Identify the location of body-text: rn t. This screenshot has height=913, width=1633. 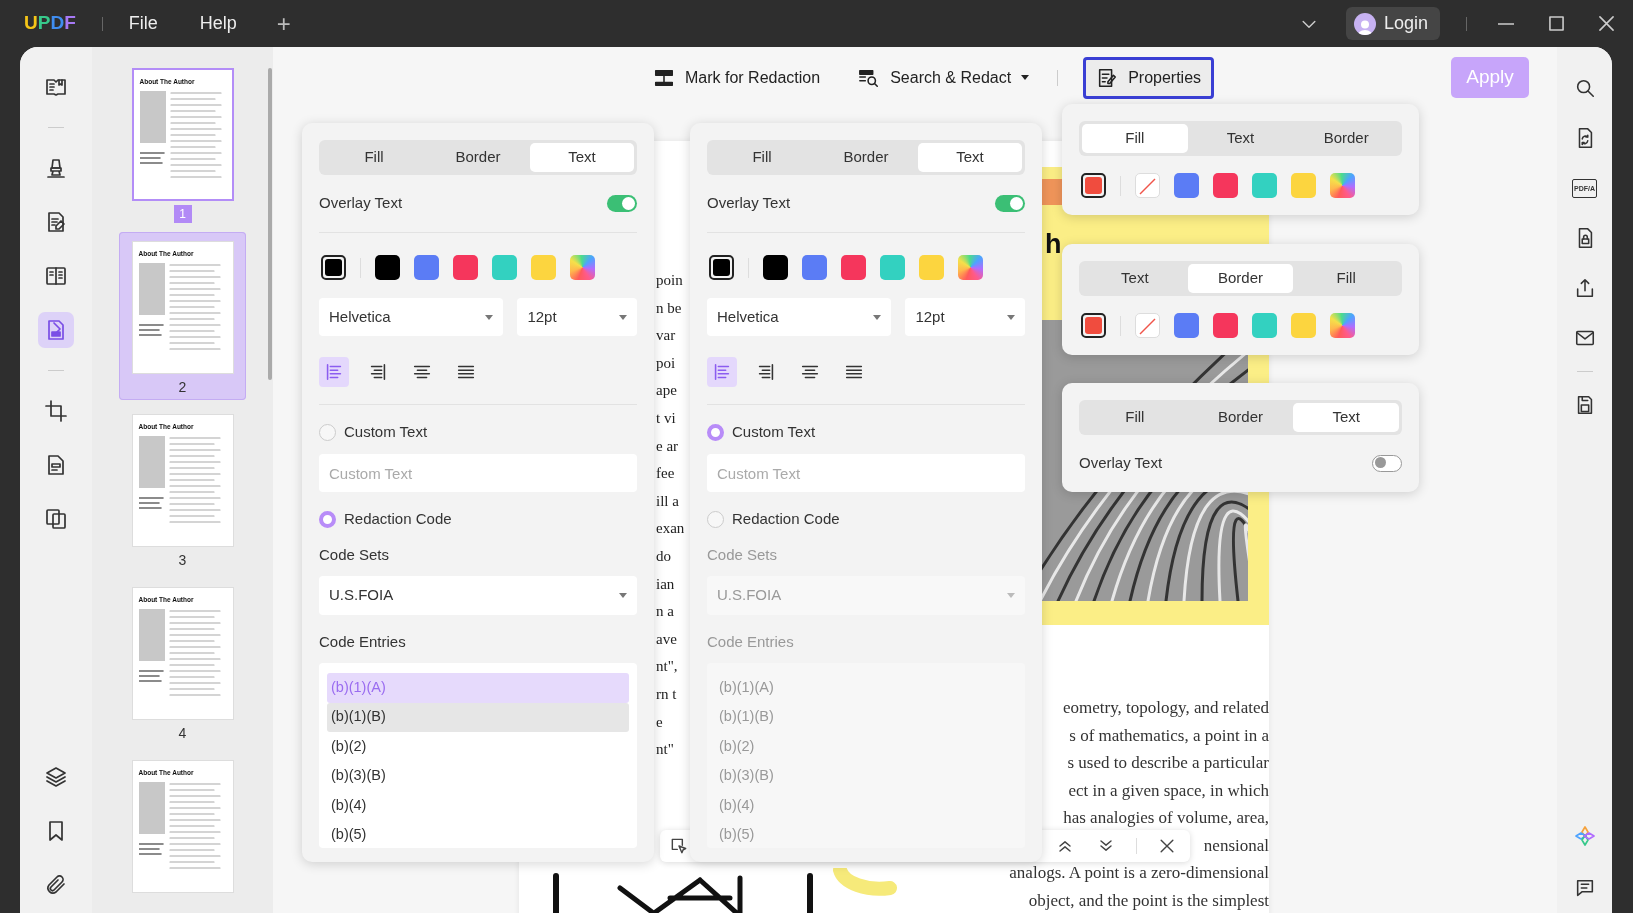
(667, 694).